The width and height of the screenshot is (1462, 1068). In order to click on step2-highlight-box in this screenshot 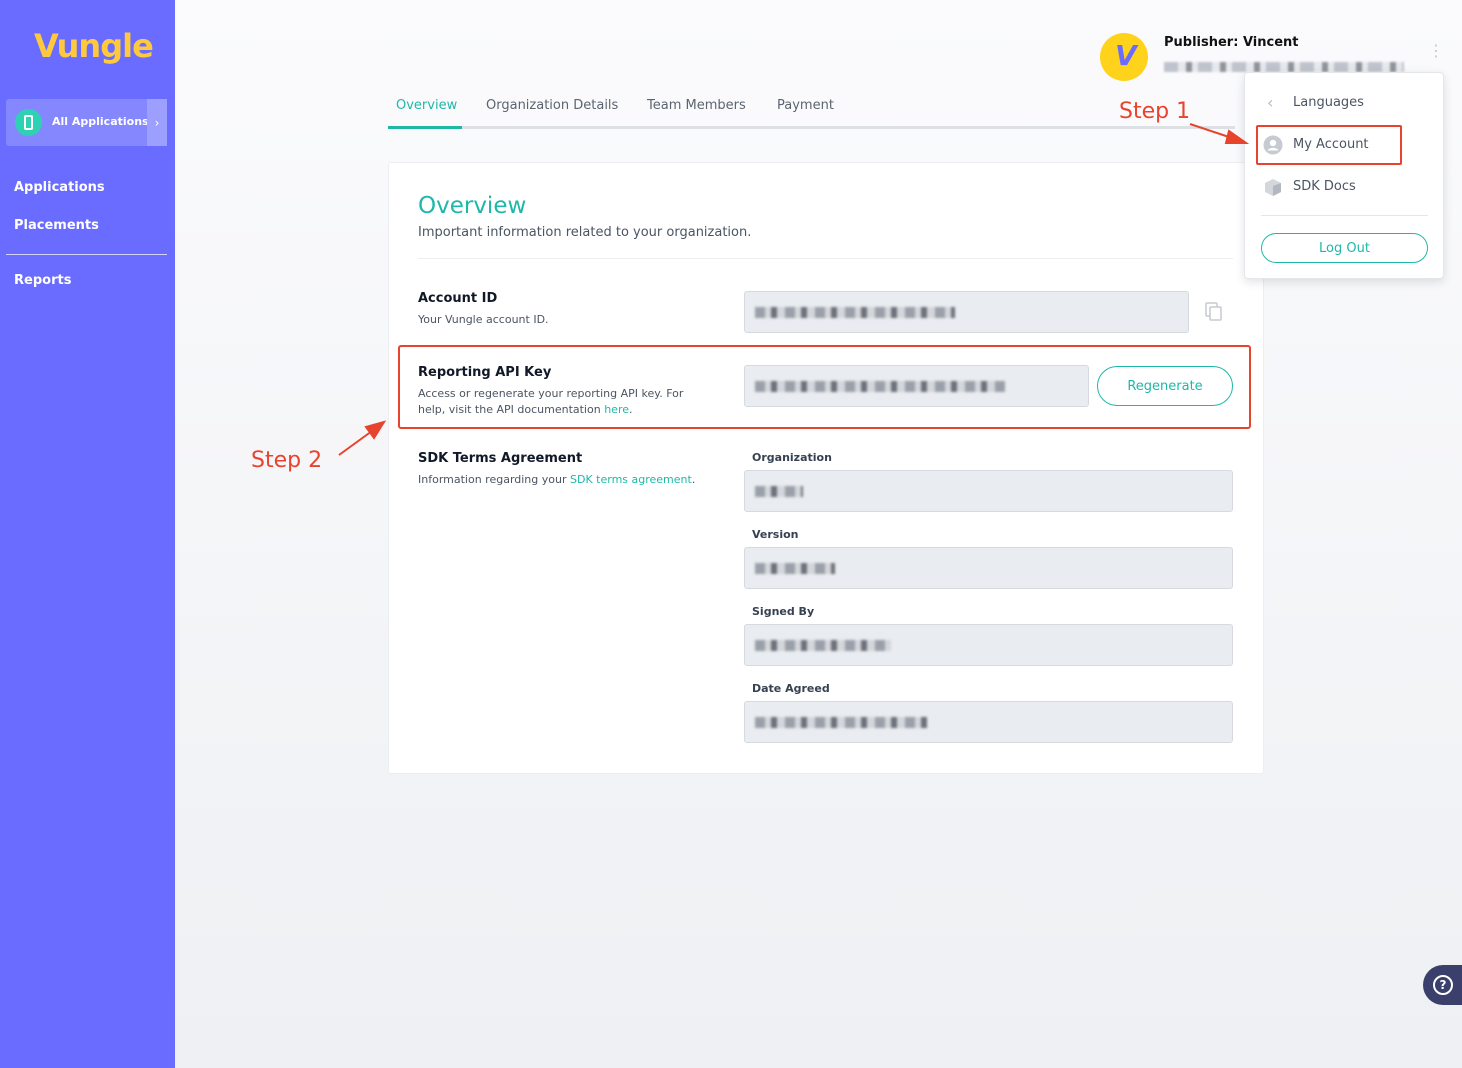, I will do `click(824, 387)`.